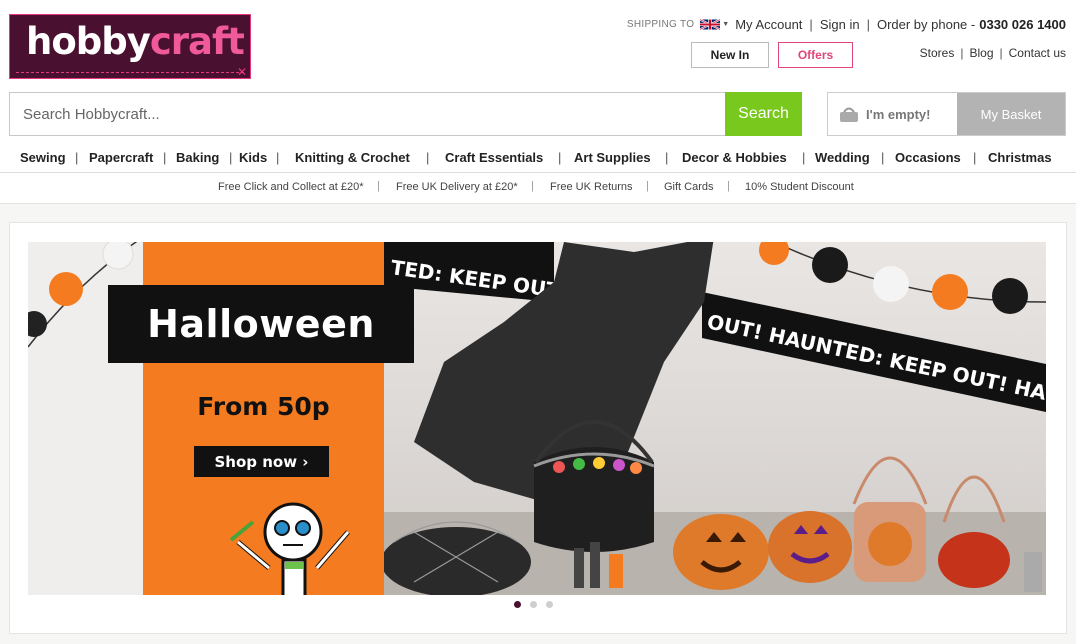 The height and width of the screenshot is (644, 1076). Describe the element at coordinates (612, 157) in the screenshot. I see `nav-item-art-supplies: Art Supplies` at that location.